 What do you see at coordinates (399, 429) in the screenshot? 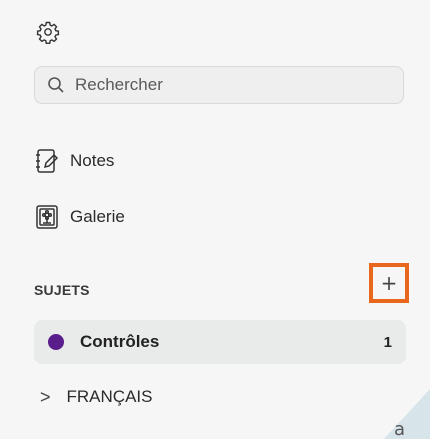
I see `svg-text: a` at bounding box center [399, 429].